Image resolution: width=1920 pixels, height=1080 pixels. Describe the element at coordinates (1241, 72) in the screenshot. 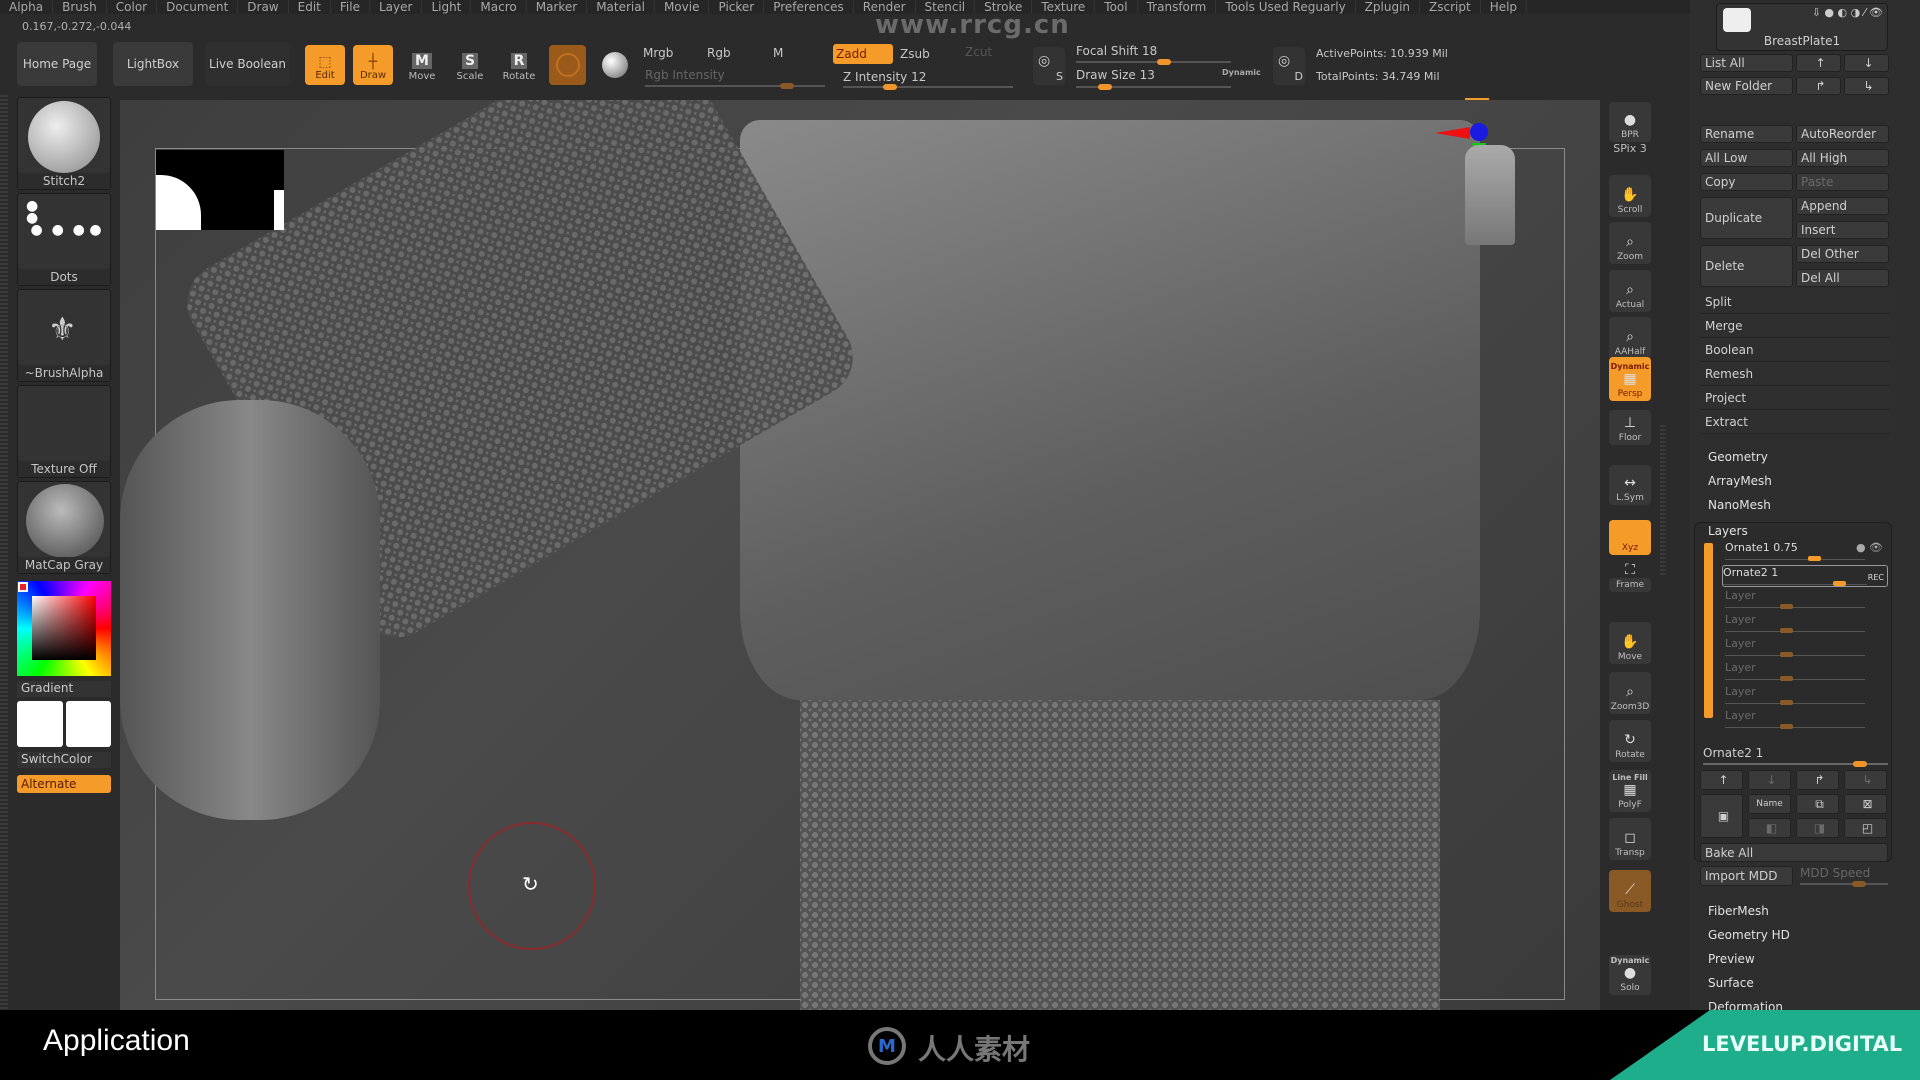

I see `dynamic-size-toggle: Dynamic` at that location.